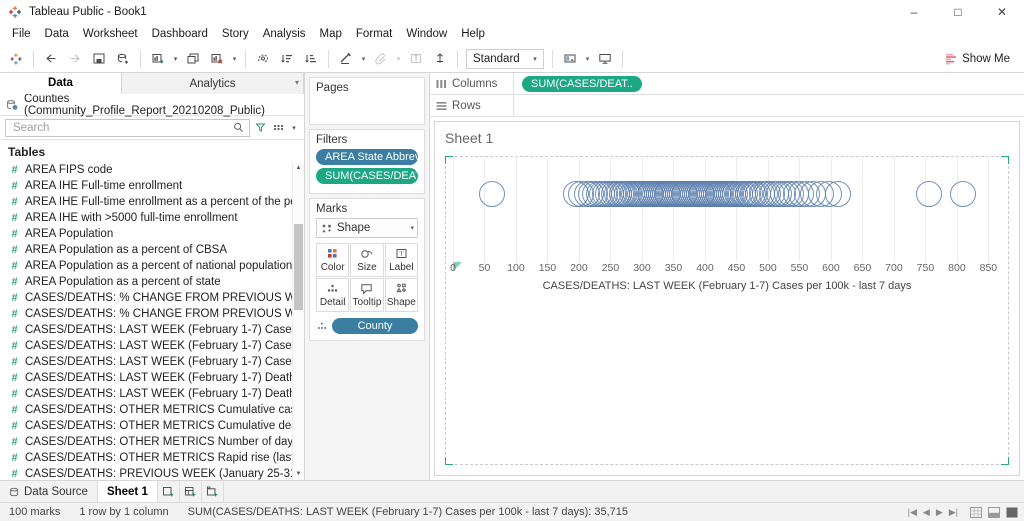 This screenshot has width=1024, height=521. I want to click on list-item: # AREA IHE Full-time enrollment, so click(146, 186).